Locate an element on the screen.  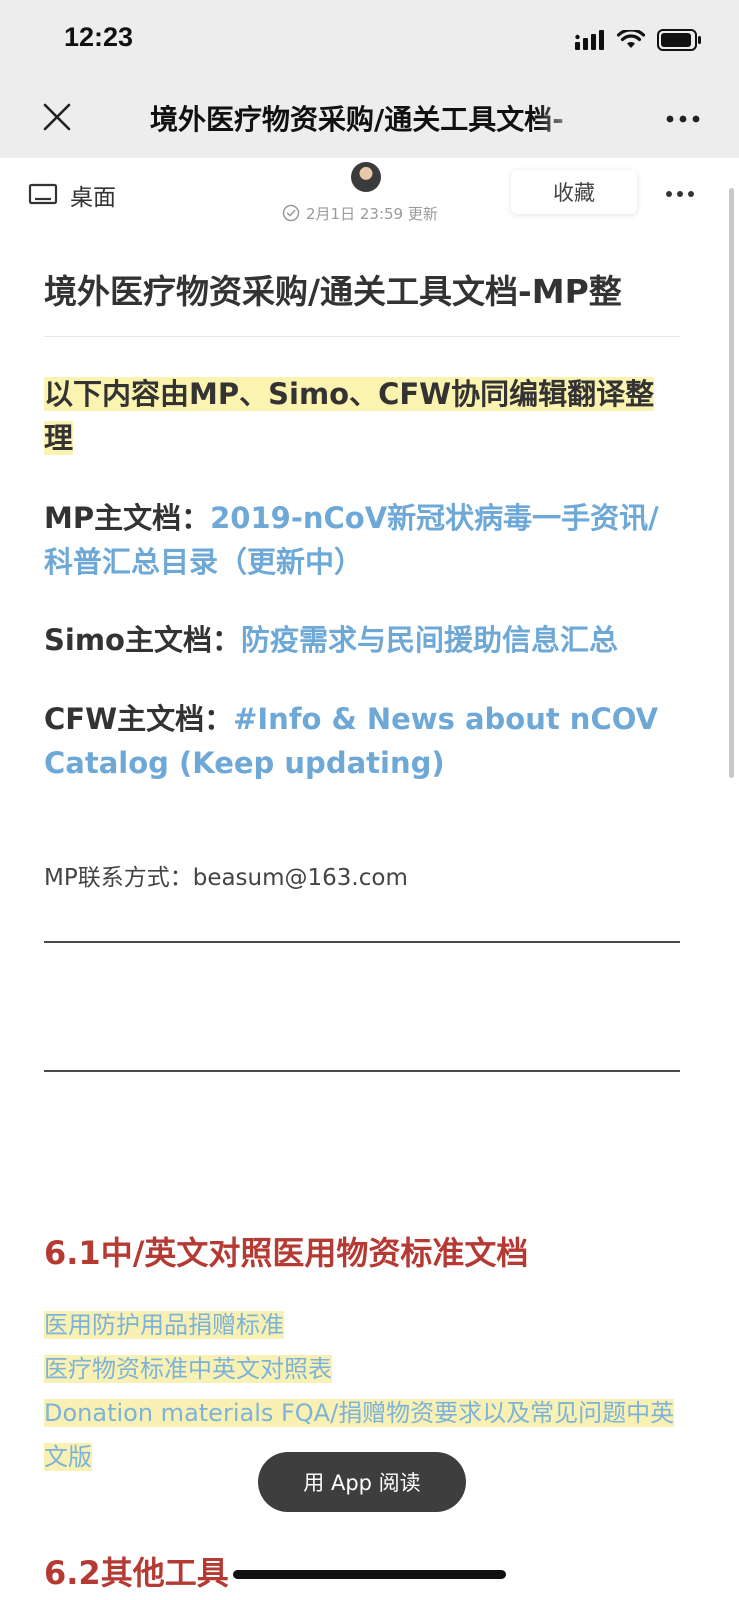
simo-main-prefix: Simo主文档： is located at coordinates (142, 640).